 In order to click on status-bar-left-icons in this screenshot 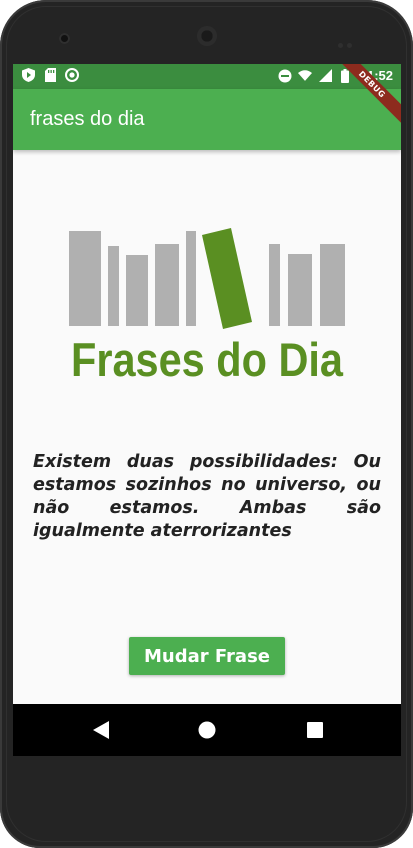, I will do `click(50, 75)`.